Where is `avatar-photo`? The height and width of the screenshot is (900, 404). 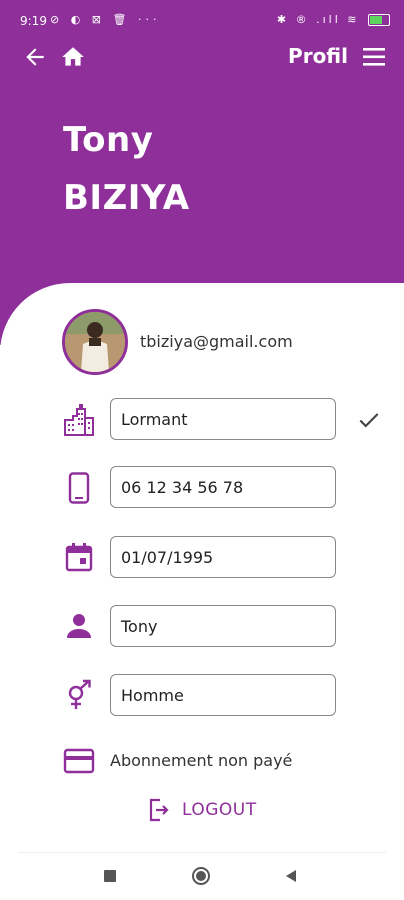 avatar-photo is located at coordinates (95, 342).